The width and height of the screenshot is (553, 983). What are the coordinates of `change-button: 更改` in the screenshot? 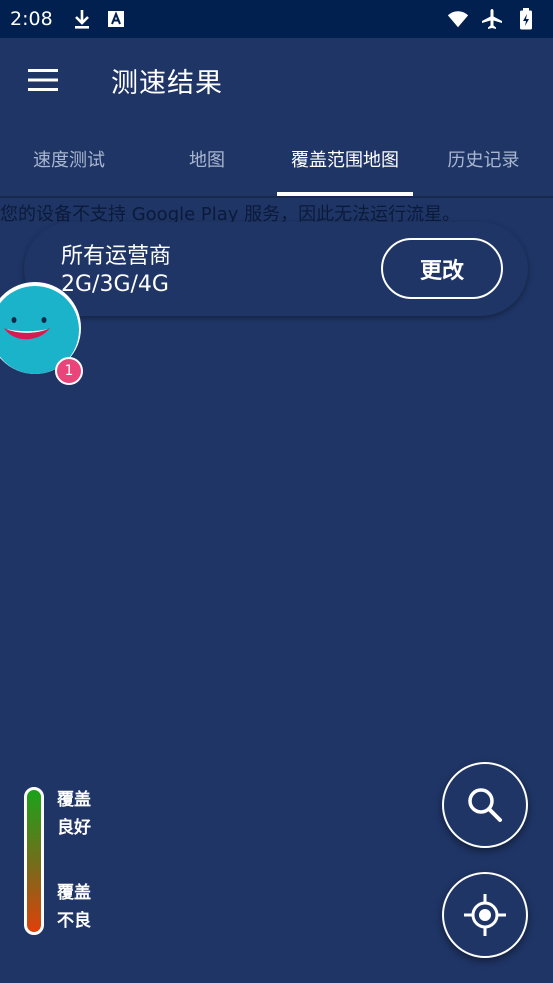 It's located at (442, 268).